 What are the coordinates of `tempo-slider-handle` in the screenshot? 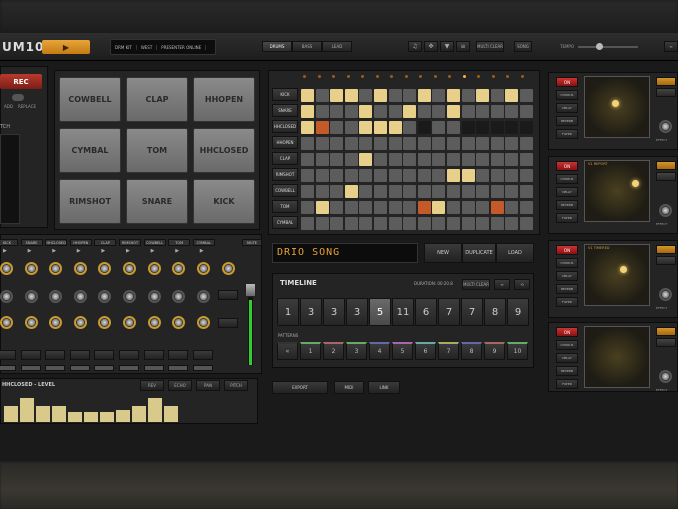 It's located at (599, 46).